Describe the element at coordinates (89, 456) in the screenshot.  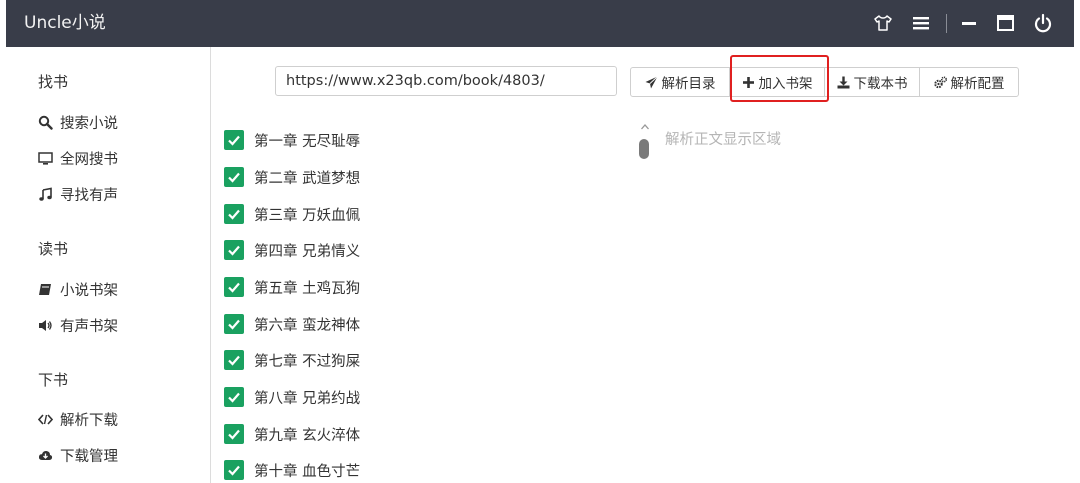
I see `sidebar-item-label: 下载管理` at that location.